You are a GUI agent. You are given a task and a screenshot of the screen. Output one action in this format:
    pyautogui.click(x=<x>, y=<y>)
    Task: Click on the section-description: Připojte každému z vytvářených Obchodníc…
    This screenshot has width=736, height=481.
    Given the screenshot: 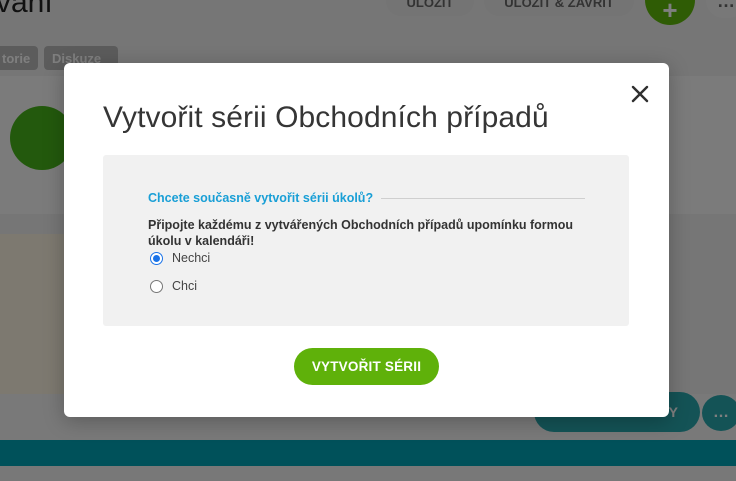 What is the action you would take?
    pyautogui.click(x=361, y=233)
    